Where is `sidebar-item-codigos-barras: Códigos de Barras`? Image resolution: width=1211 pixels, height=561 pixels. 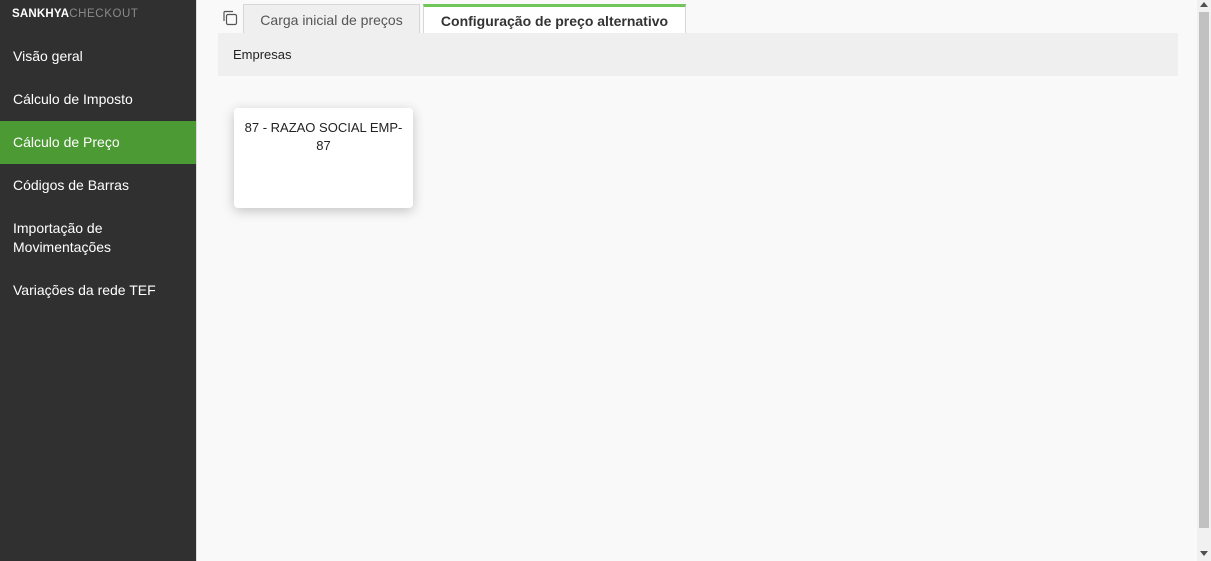 sidebar-item-codigos-barras: Códigos de Barras is located at coordinates (98, 185).